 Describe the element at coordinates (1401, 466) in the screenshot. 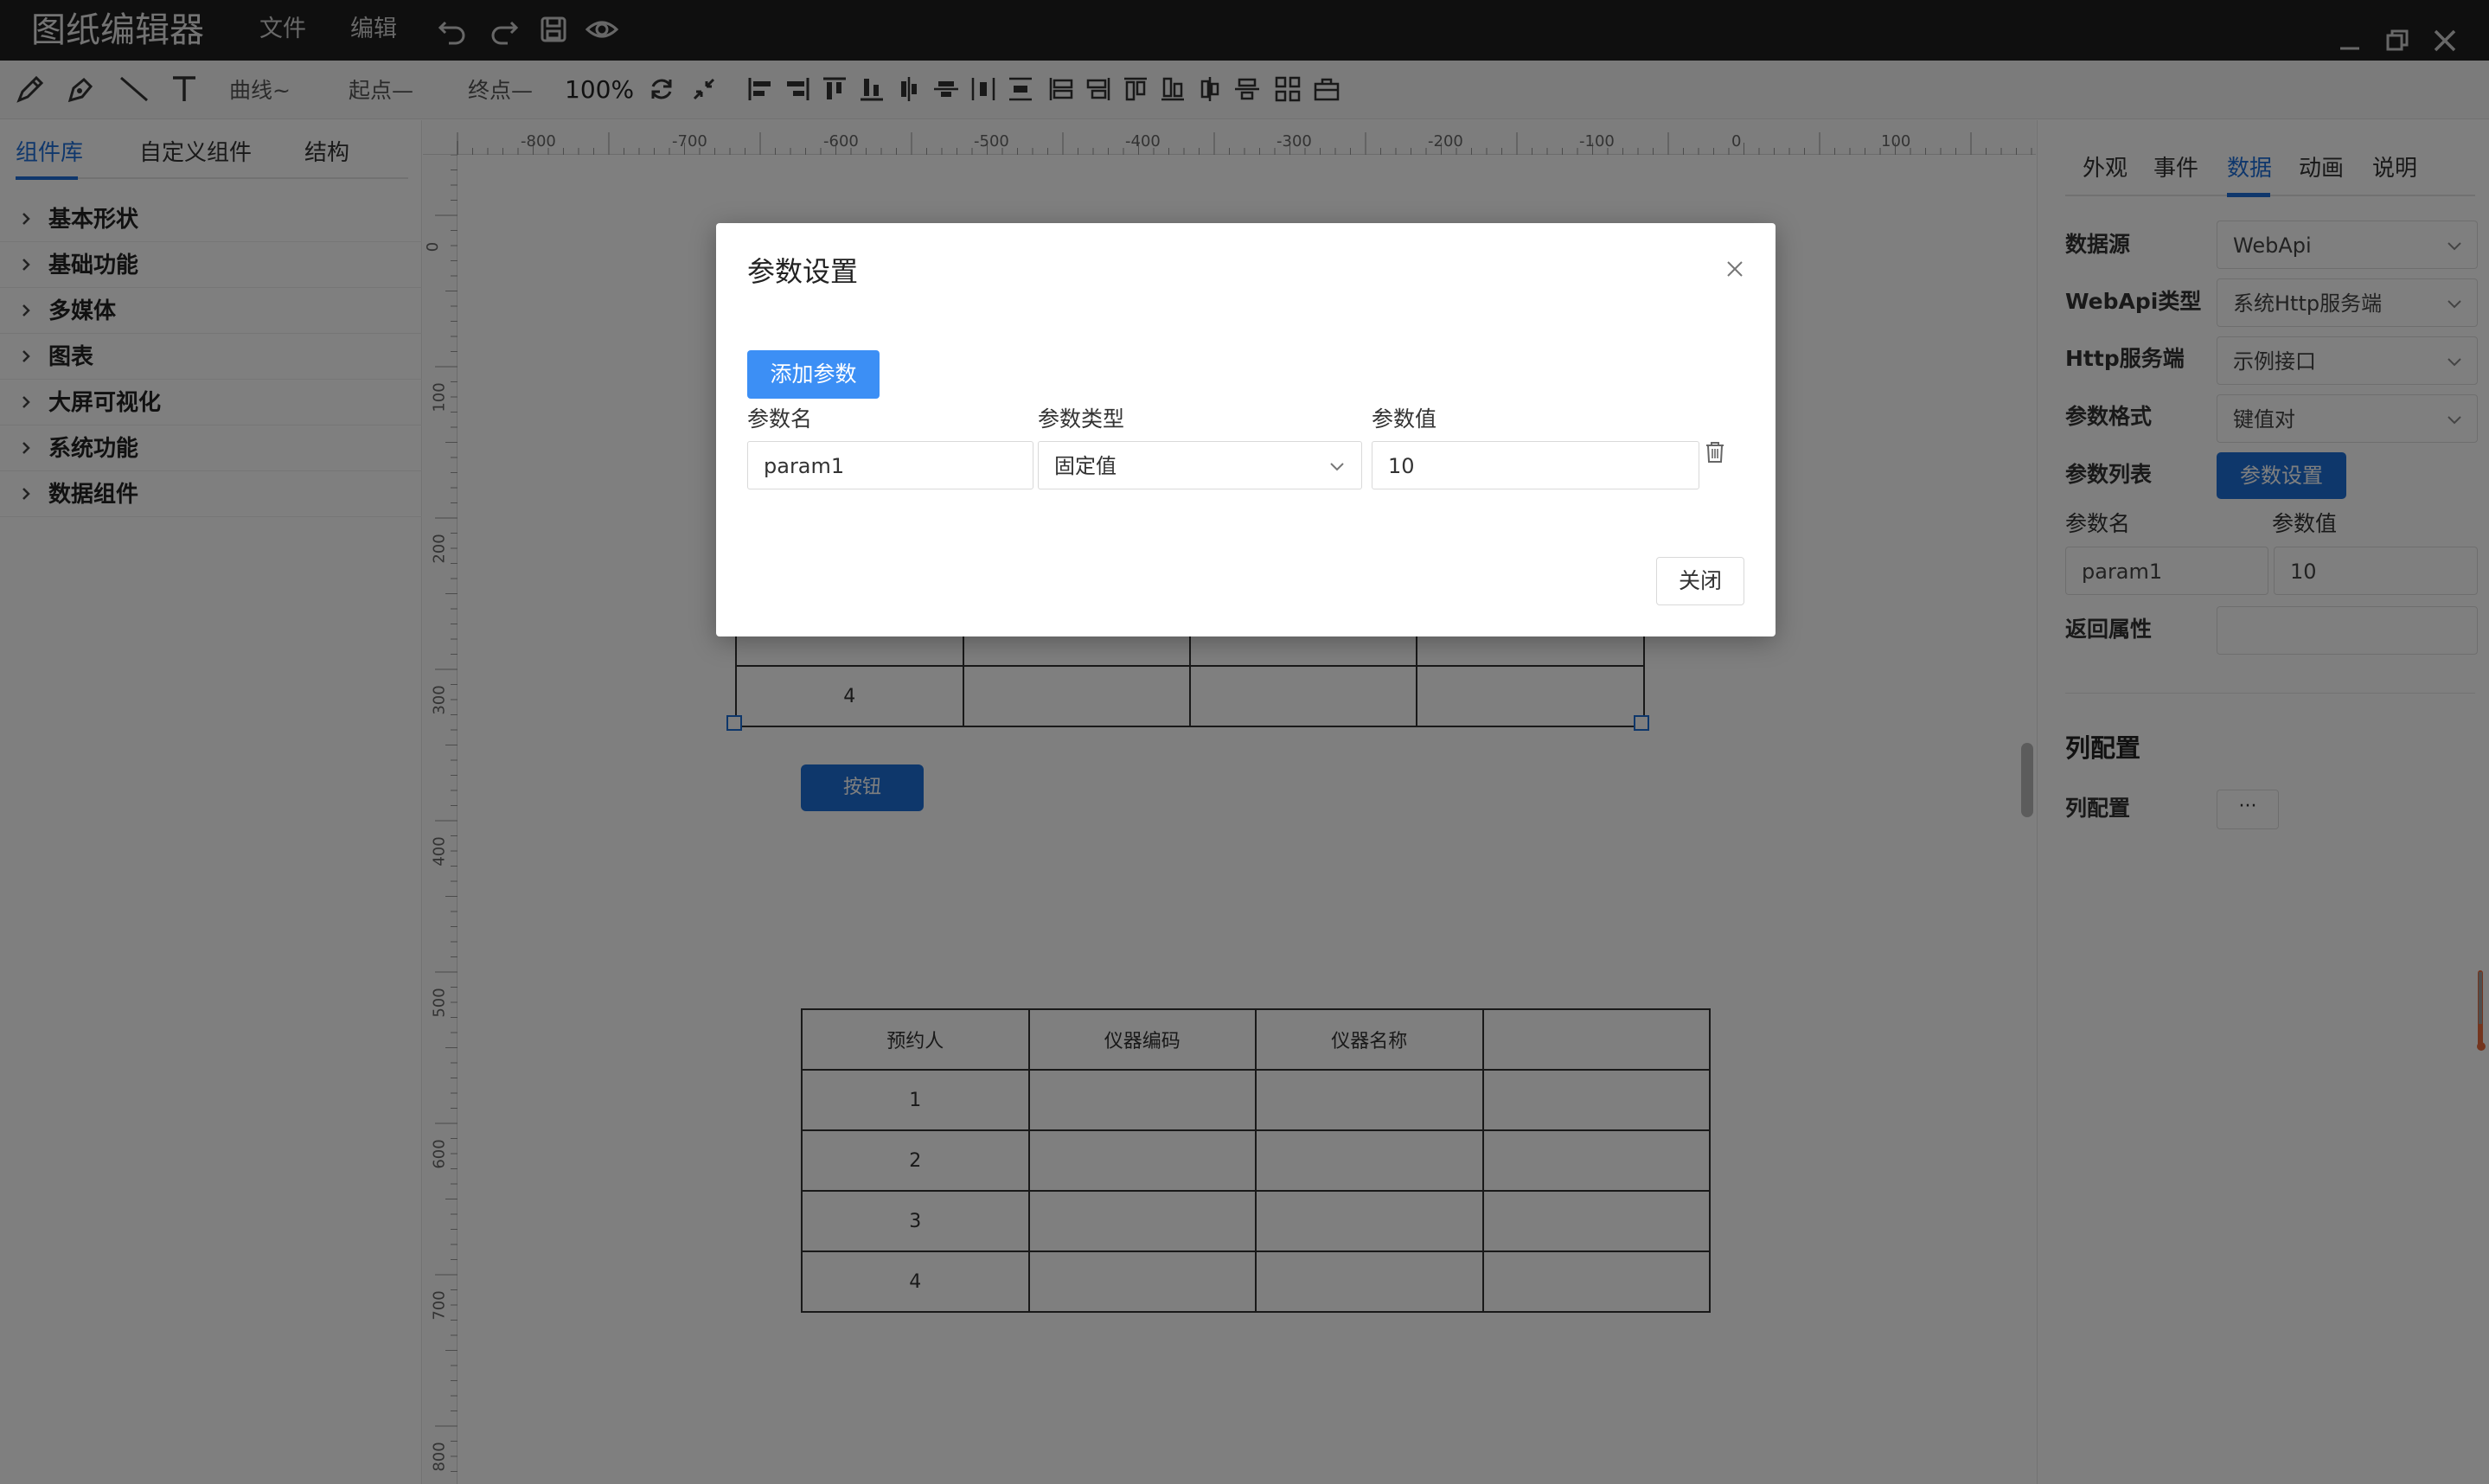

I see `input-value: 10` at that location.